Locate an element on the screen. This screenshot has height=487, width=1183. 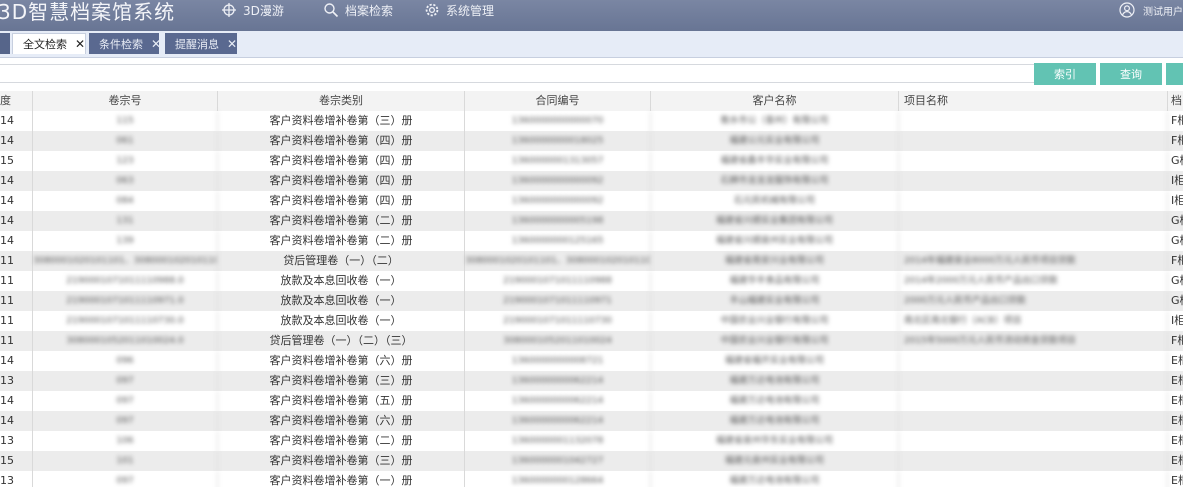
table-cell: 1360000001042727 is located at coordinates (558, 461).